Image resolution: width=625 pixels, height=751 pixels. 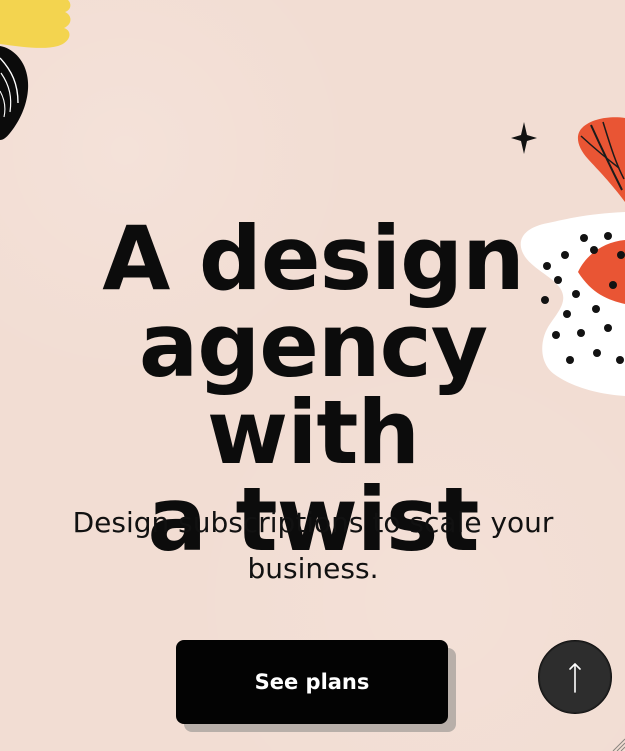 I want to click on arrow-up-icon, so click(x=575, y=678).